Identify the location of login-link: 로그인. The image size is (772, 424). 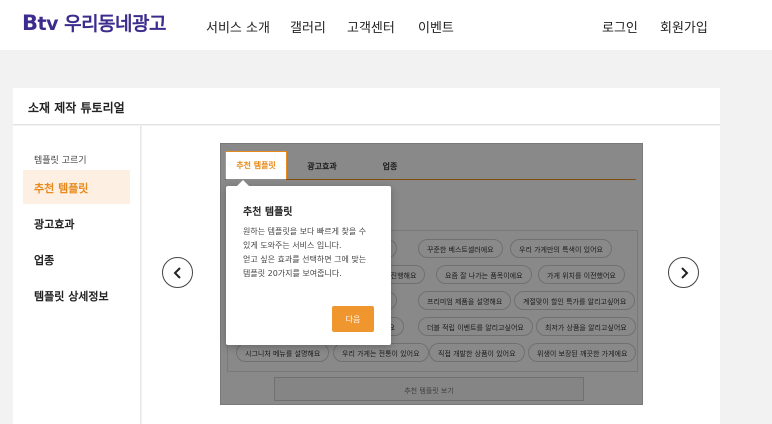
(620, 26).